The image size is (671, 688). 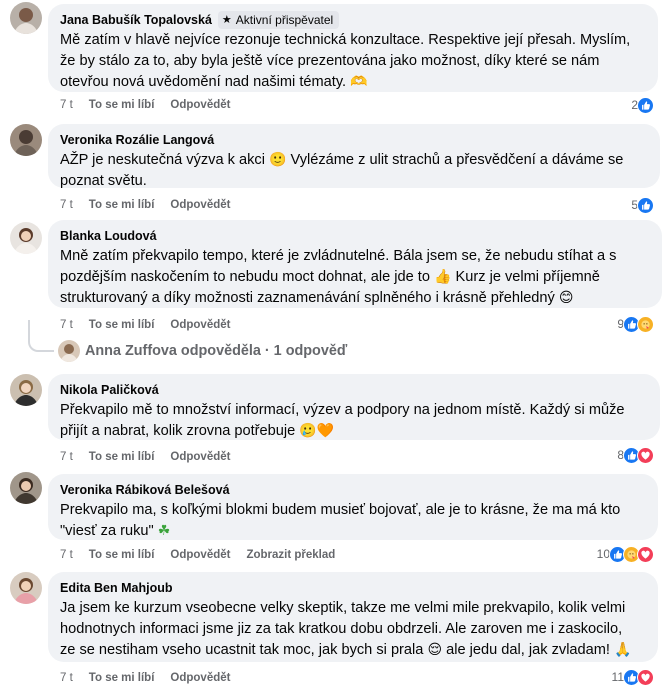 What do you see at coordinates (635, 324) in the screenshot?
I see `reactions-summary: 9` at bounding box center [635, 324].